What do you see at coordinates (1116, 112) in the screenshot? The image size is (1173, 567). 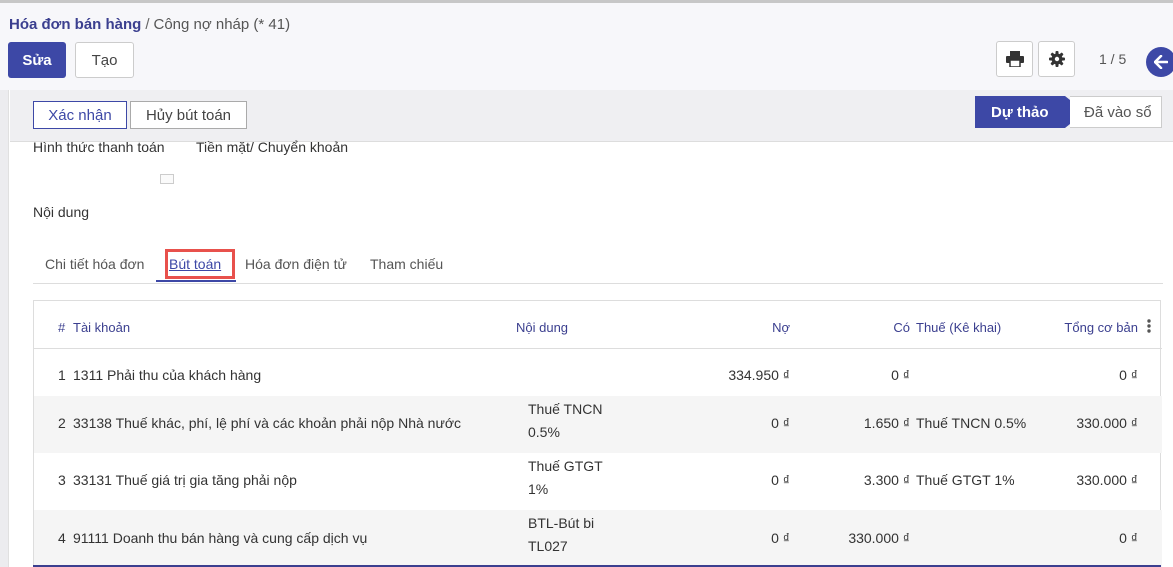 I see `stage-posted: Đã vào sổ` at bounding box center [1116, 112].